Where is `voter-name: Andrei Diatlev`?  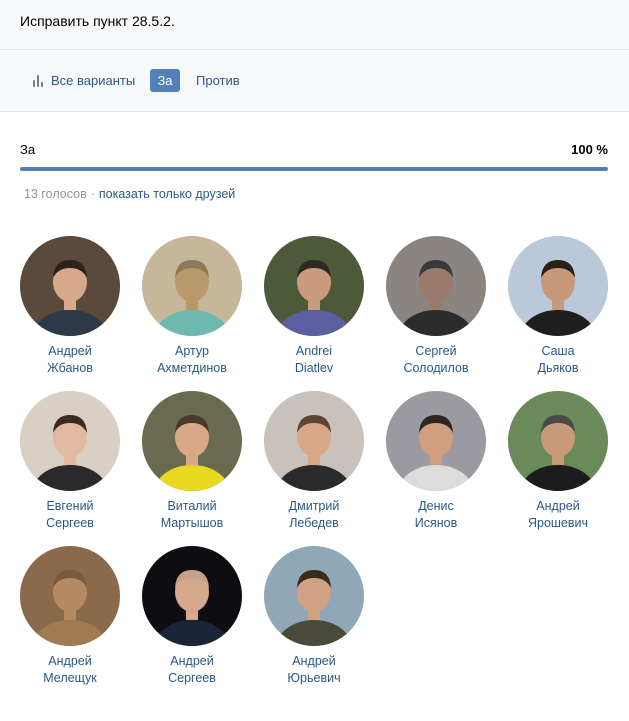
voter-name: Andrei Diatlev is located at coordinates (314, 360).